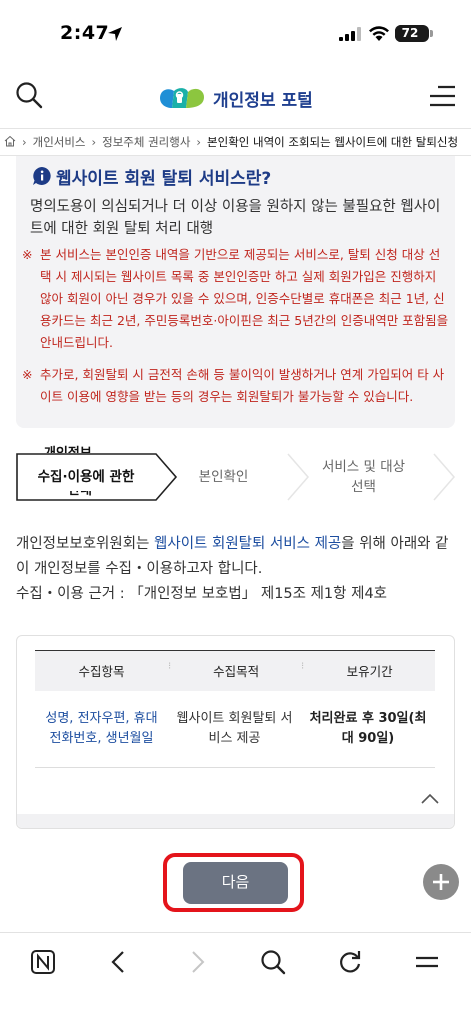 This screenshot has height=1024, width=471. Describe the element at coordinates (431, 33) in the screenshot. I see `battery-cap` at that location.